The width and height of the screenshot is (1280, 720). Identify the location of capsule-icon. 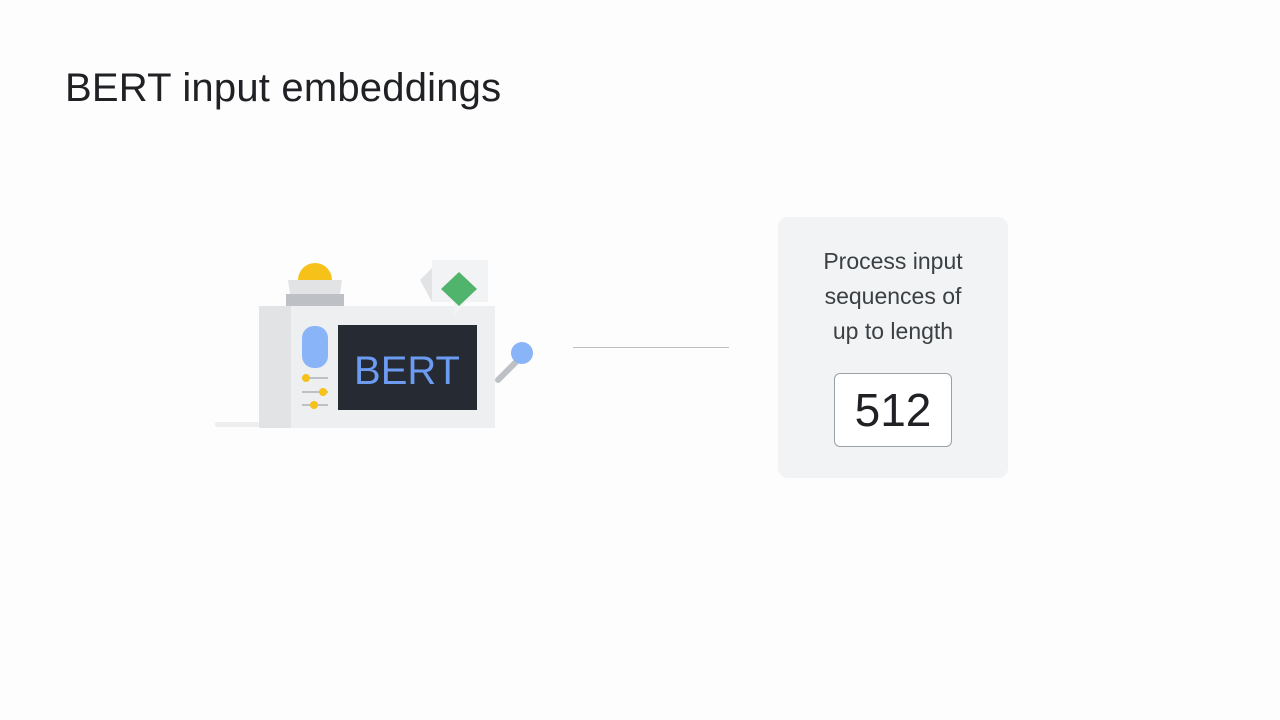
(315, 347).